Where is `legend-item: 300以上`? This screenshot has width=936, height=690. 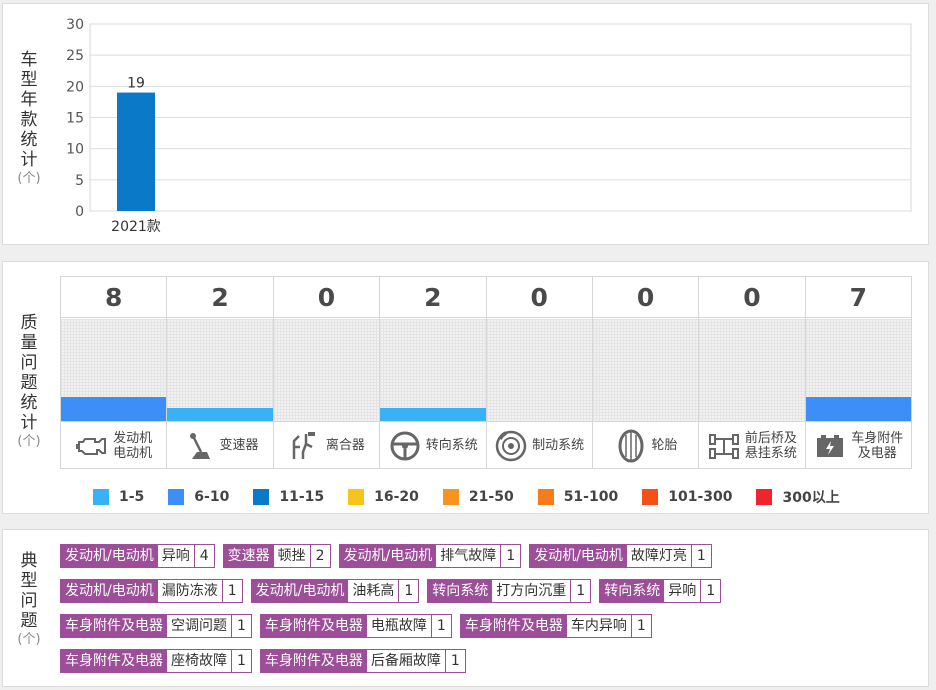 legend-item: 300以上 is located at coordinates (798, 497).